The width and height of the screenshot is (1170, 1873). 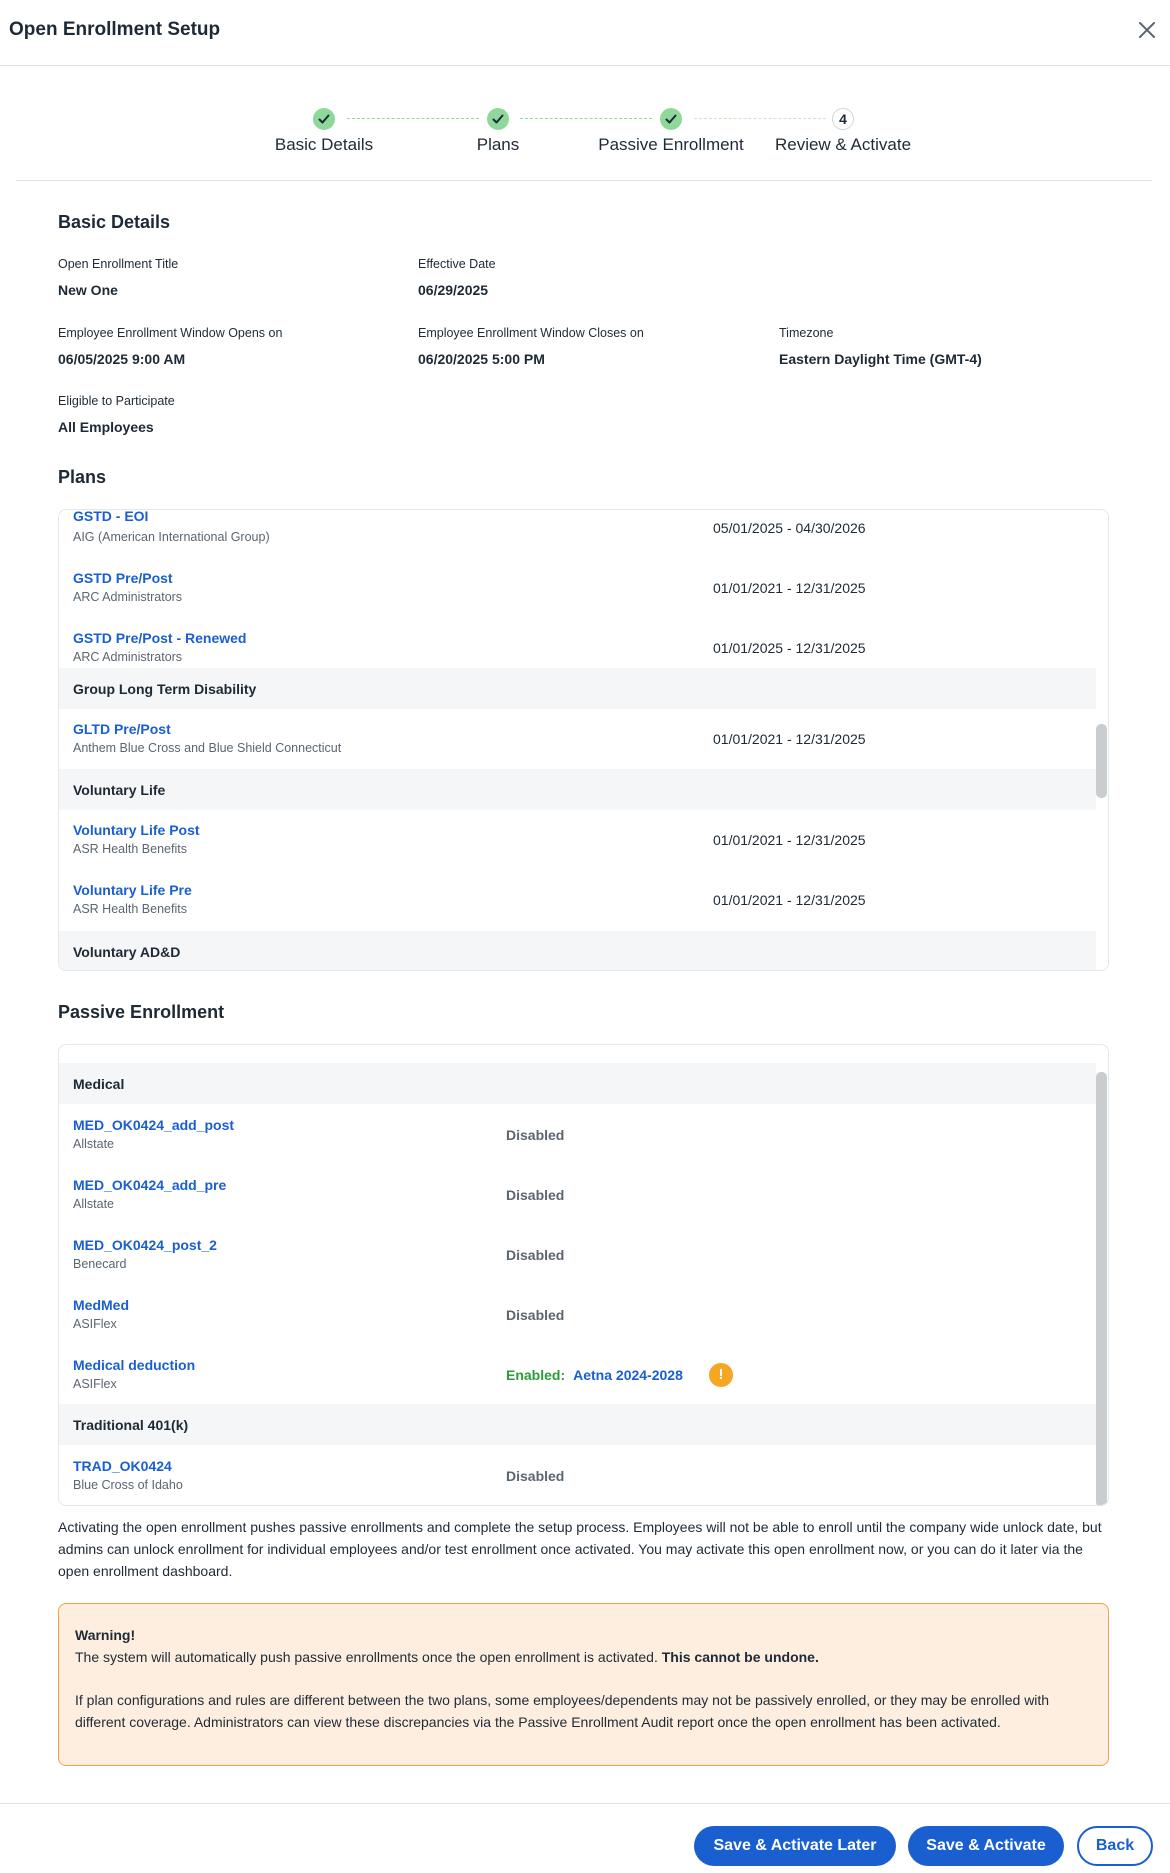 I want to click on field-value: 06/20/2025 5:00 PM, so click(x=481, y=359).